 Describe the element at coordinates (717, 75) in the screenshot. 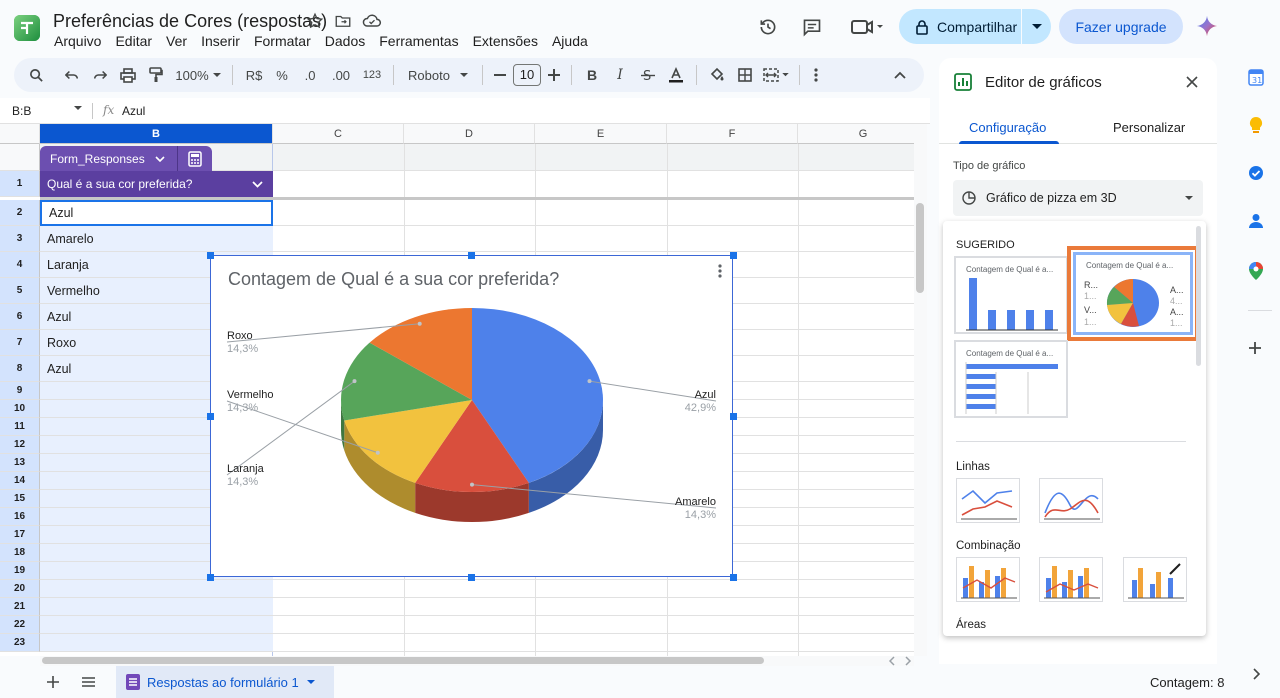

I see `fill-color-icon` at that location.